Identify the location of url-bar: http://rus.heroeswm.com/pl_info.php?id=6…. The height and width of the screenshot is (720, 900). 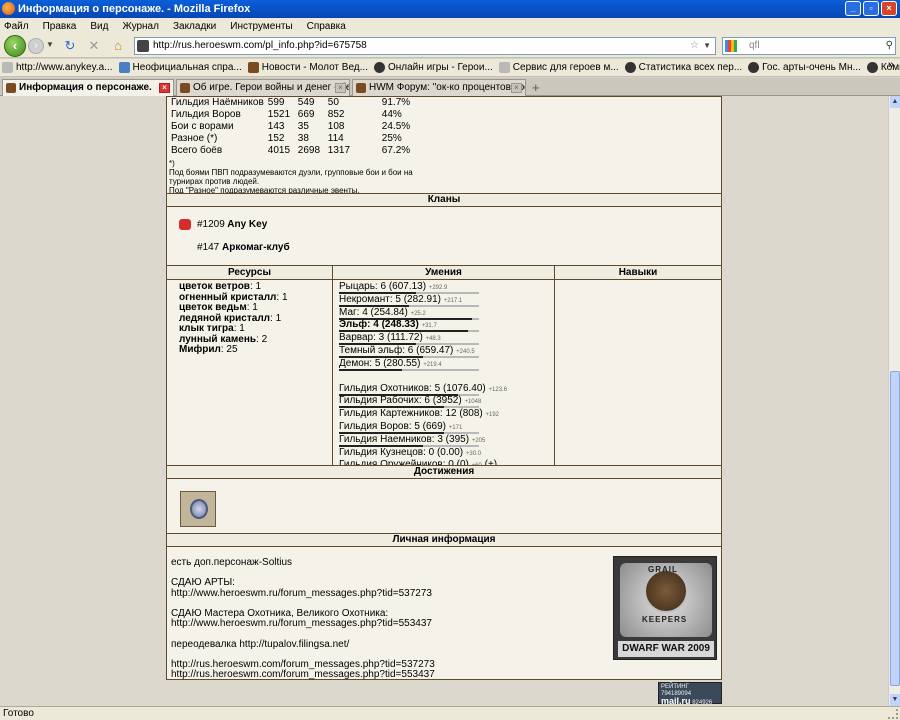
(425, 46).